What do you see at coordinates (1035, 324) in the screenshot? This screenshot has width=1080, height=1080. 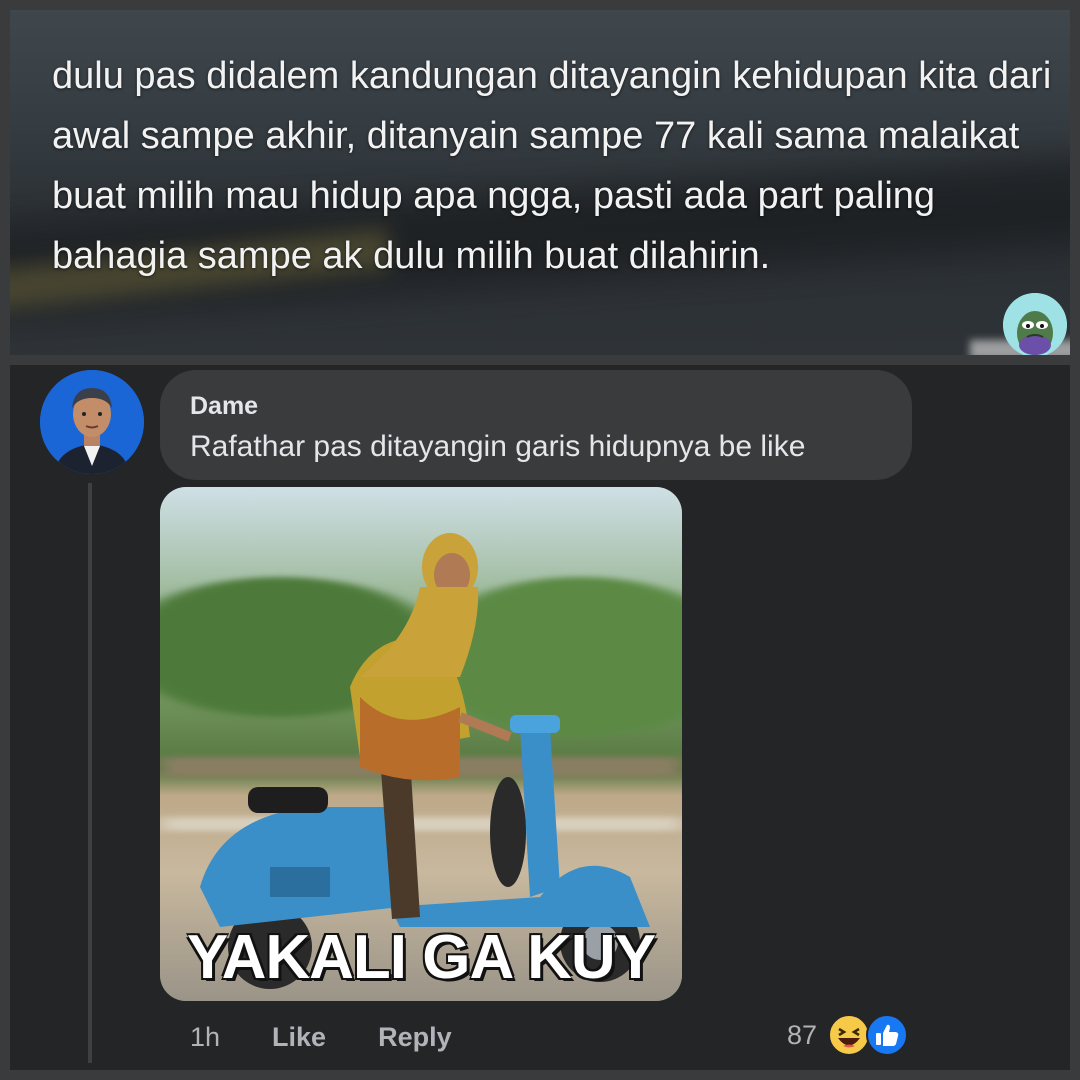 I see `pepe-sticker-icon` at bounding box center [1035, 324].